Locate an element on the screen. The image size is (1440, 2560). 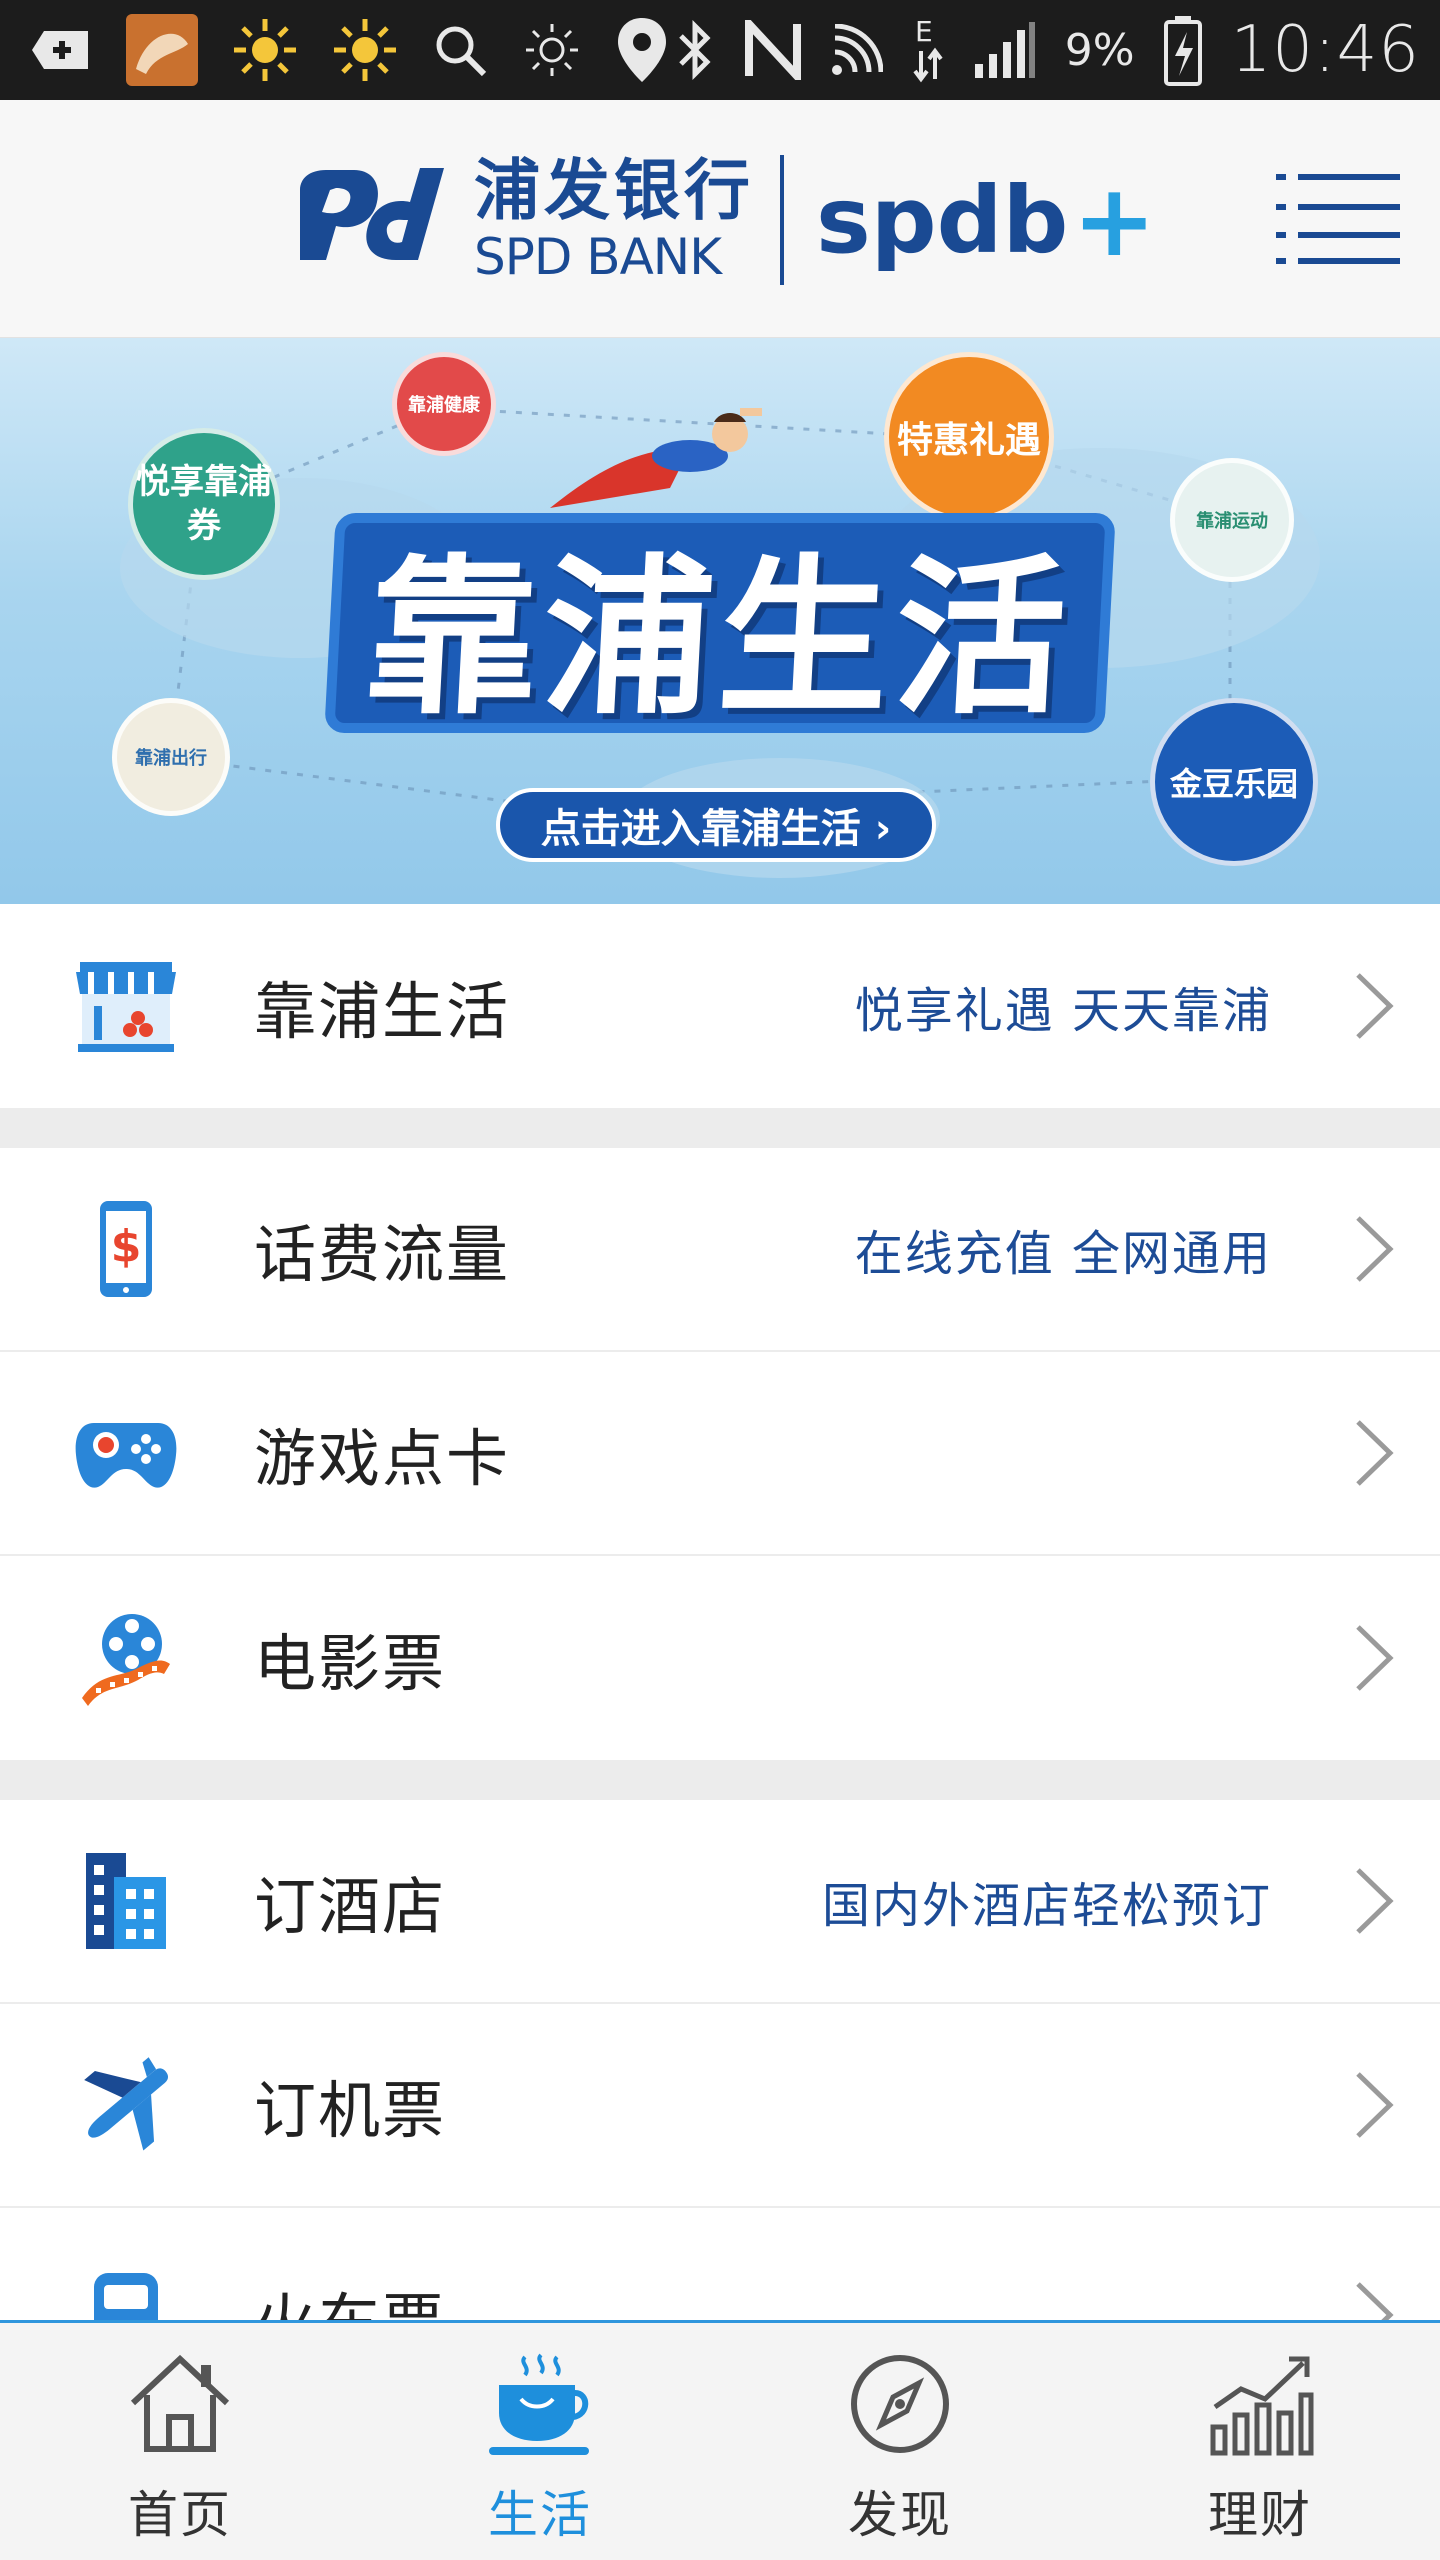
spd-bank-logo: 浦发银行 SPD BANK spdb + is located at coordinates (724, 220).